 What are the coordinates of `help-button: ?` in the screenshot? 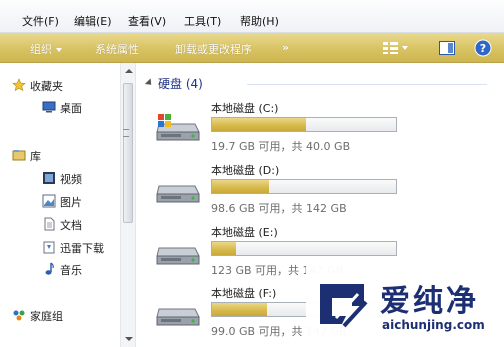 It's located at (483, 49).